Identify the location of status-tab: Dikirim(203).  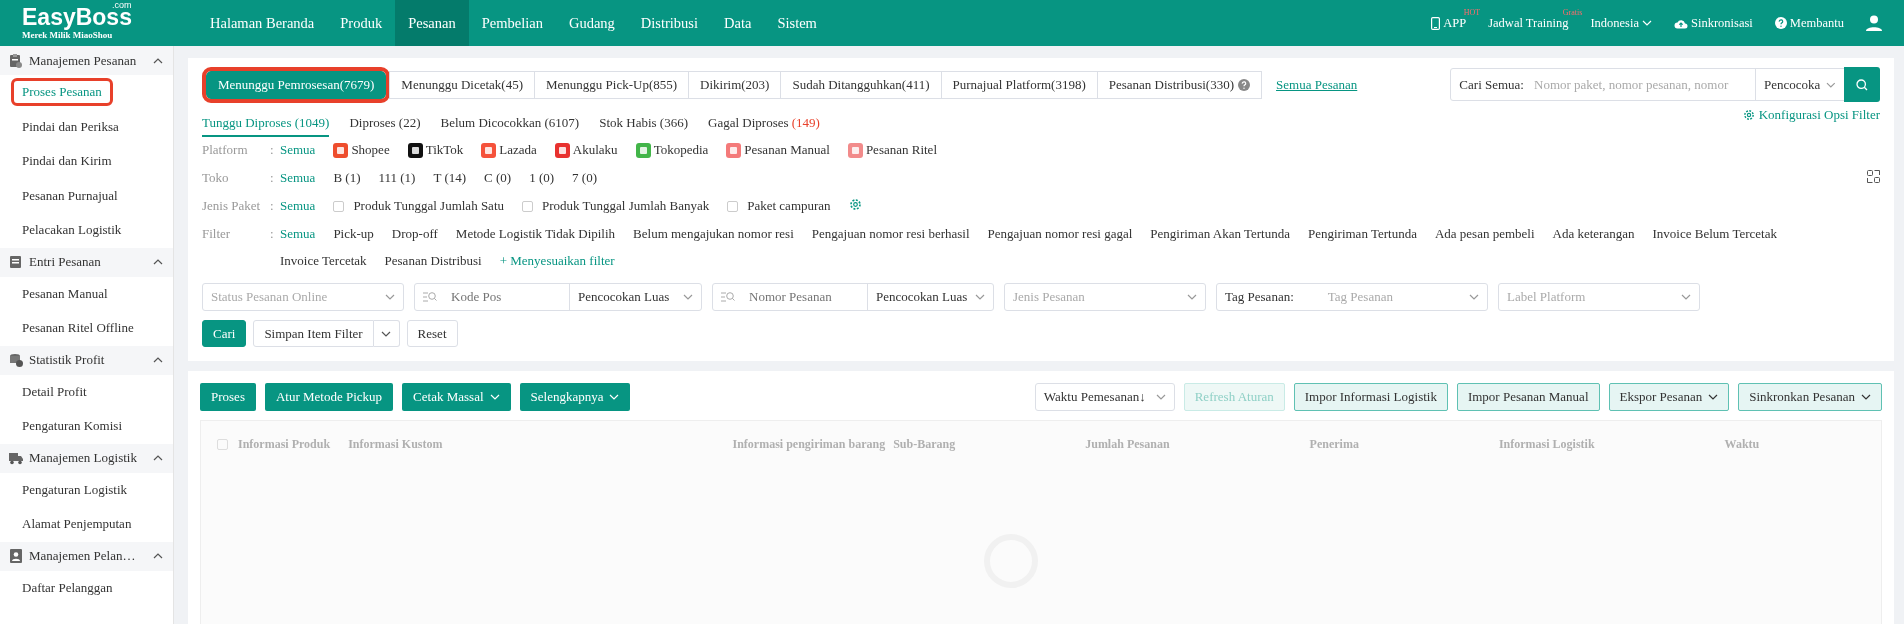
(735, 85).